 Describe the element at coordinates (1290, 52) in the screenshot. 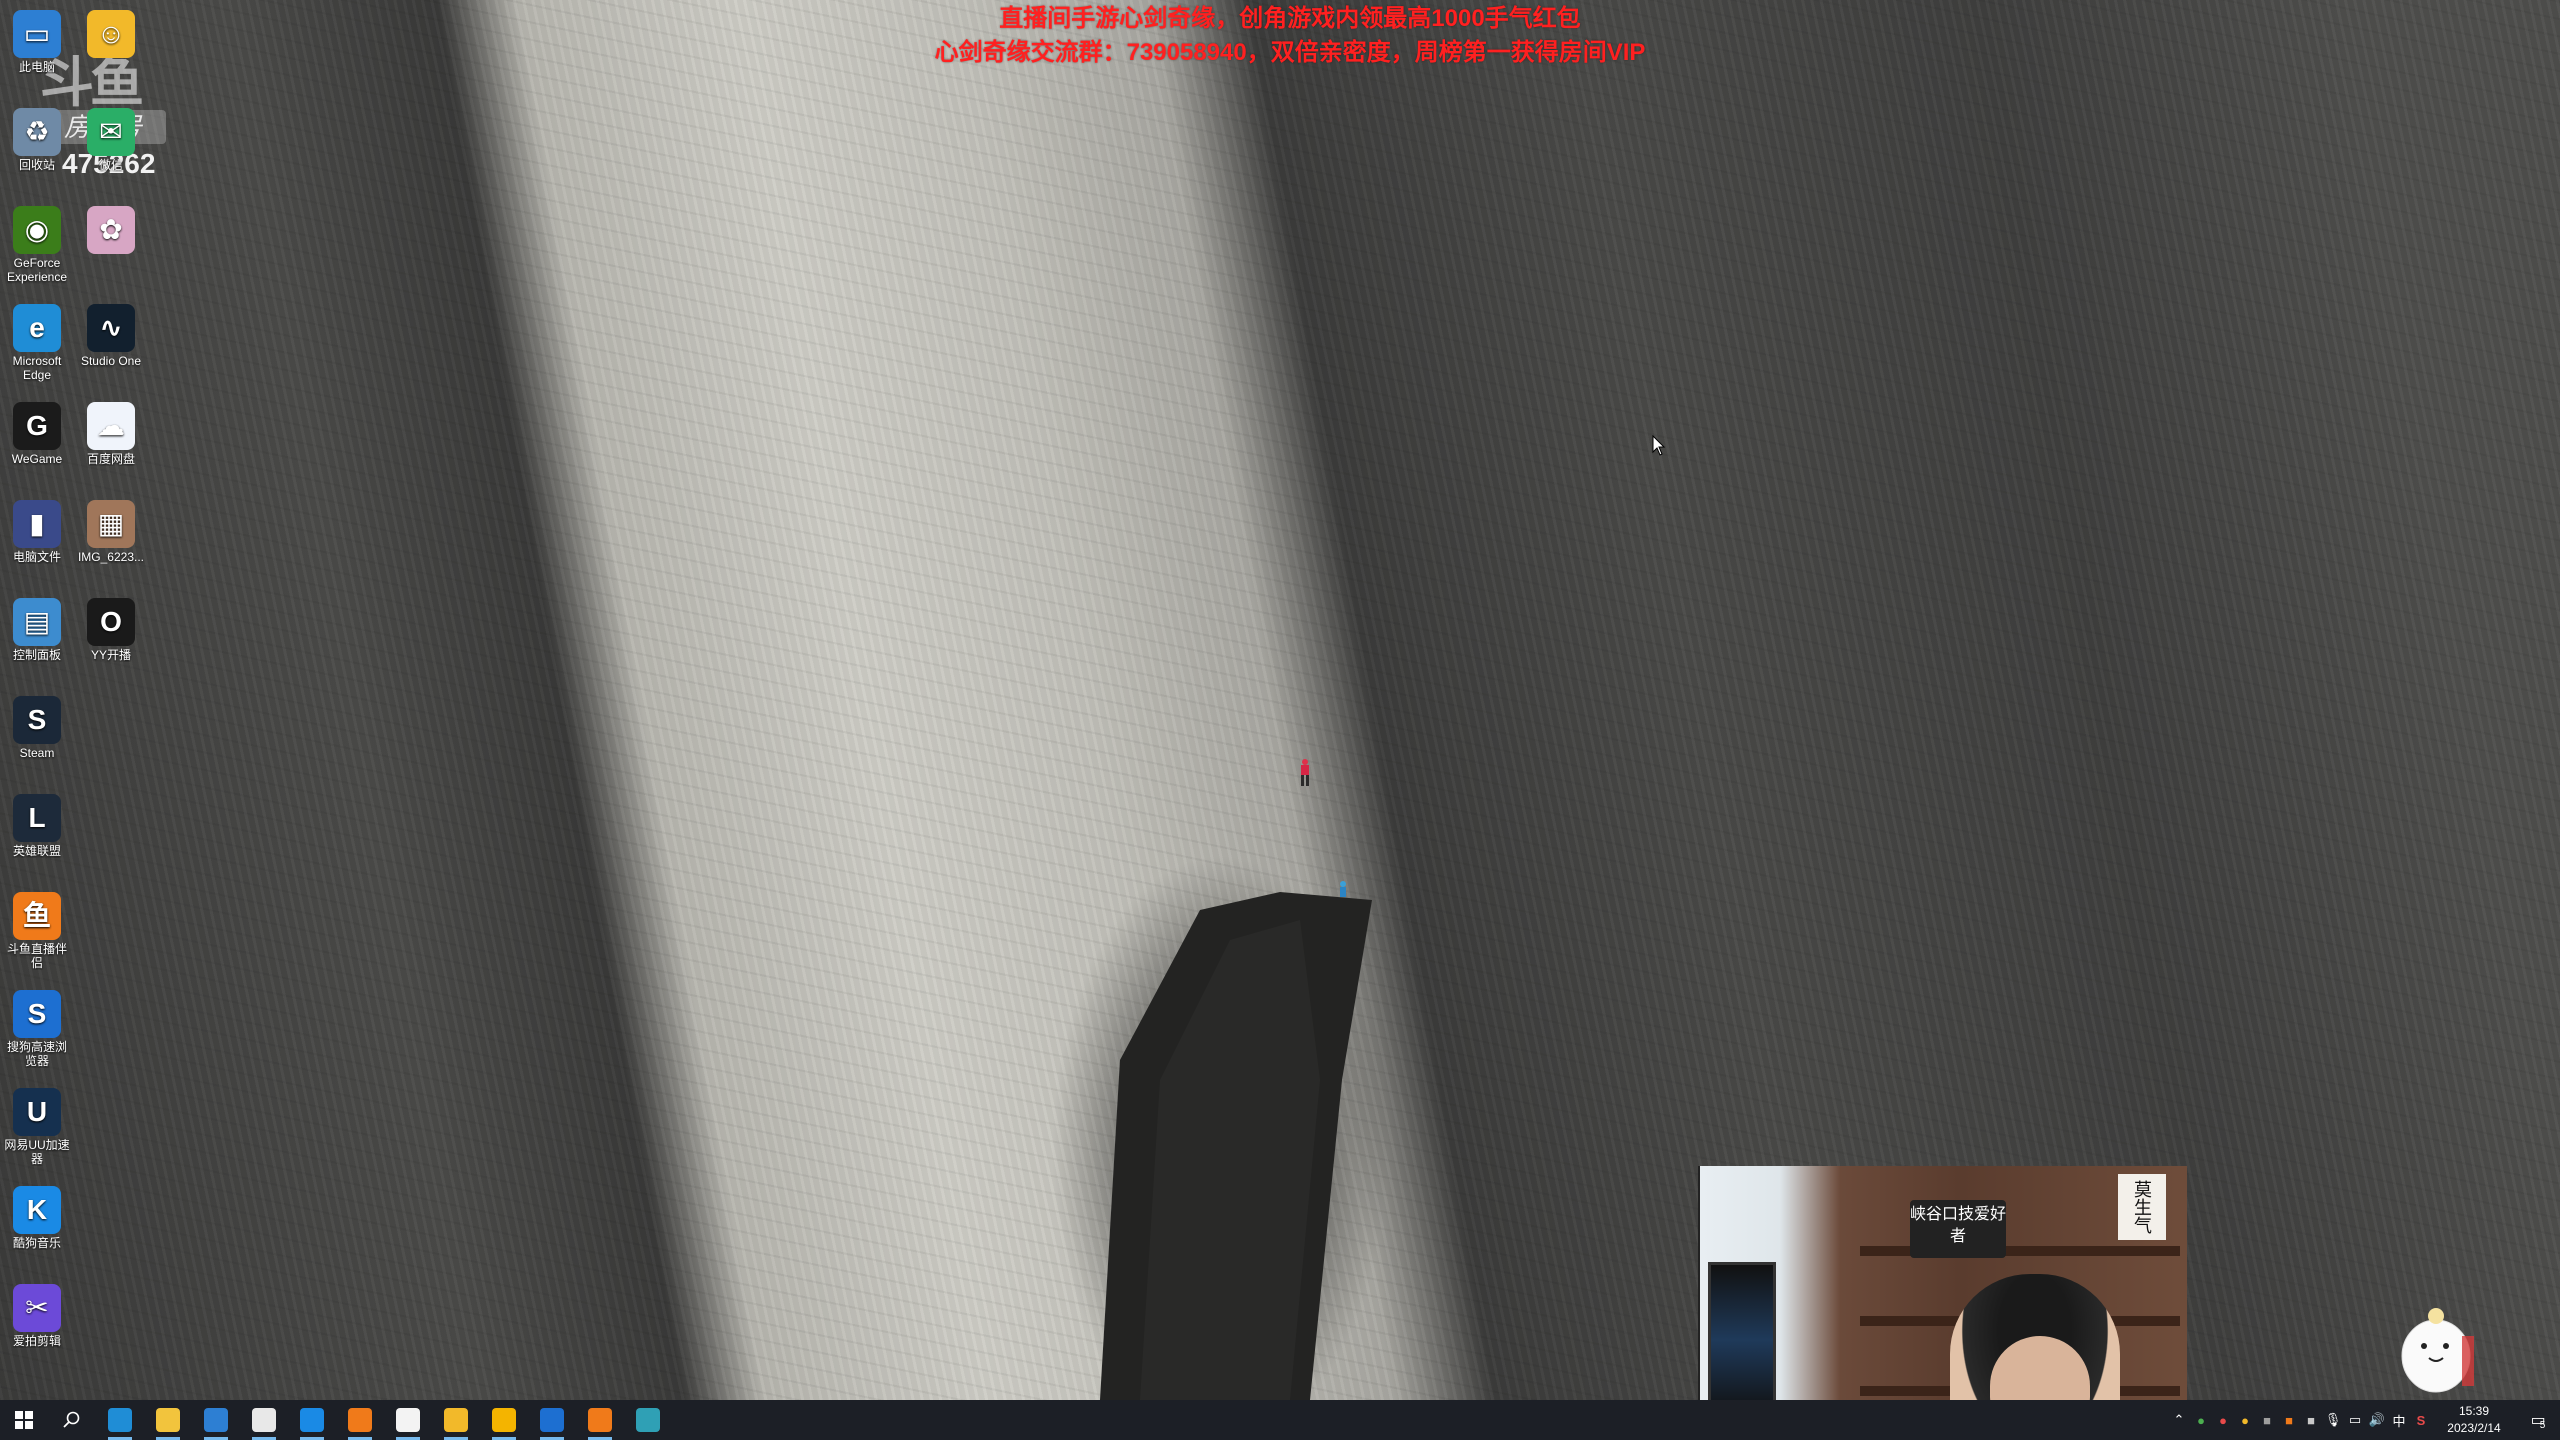

I see `banner-line-2: 心剑奇缘交流群：739058940，双倍亲密度，周榜第一获得房间VIP` at that location.